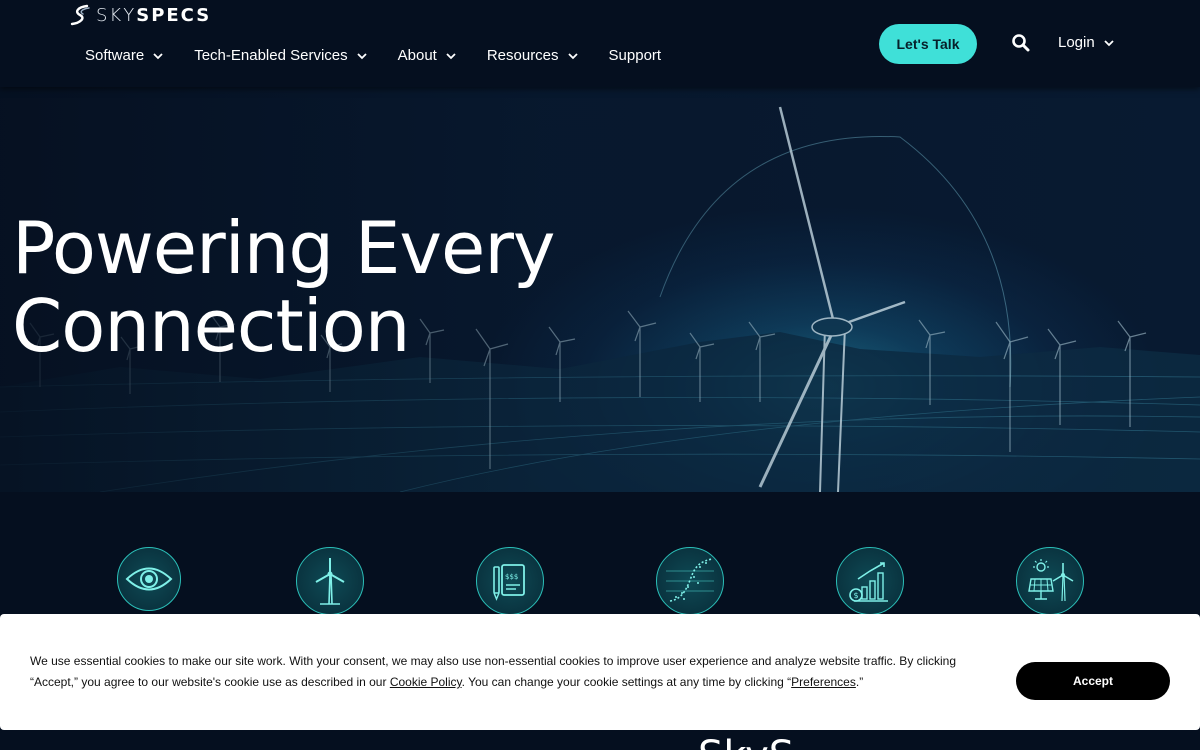 The image size is (1200, 750). I want to click on invoice-icon: $$$, so click(510, 581).